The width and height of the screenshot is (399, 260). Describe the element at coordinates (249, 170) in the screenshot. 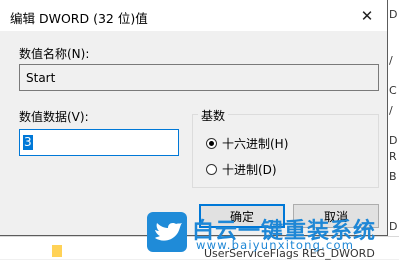

I see `radio-decimal-label: 十进制(D)` at that location.